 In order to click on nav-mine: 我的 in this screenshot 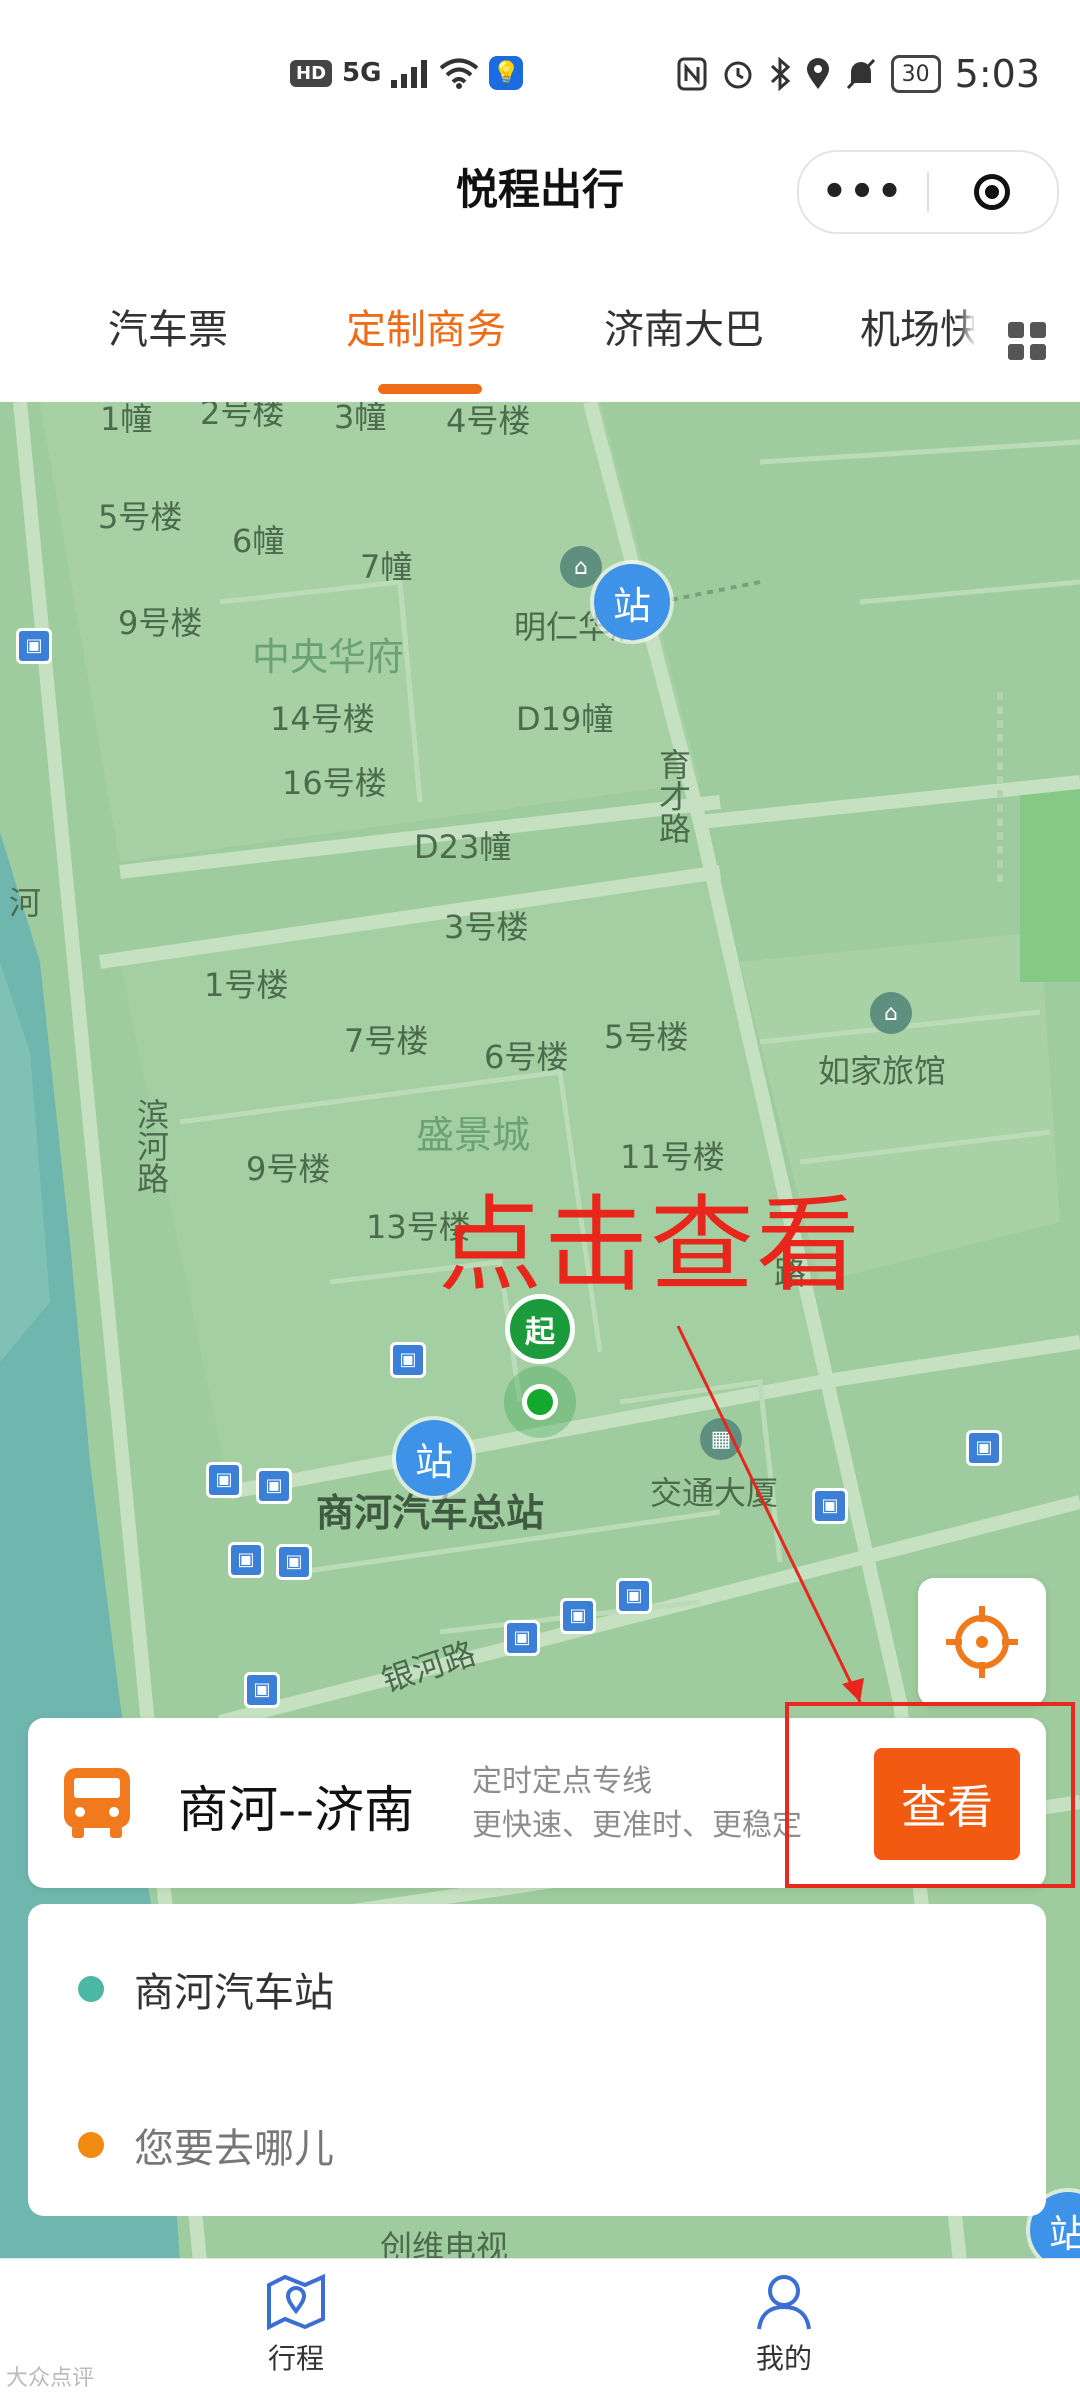, I will do `click(784, 2333)`.